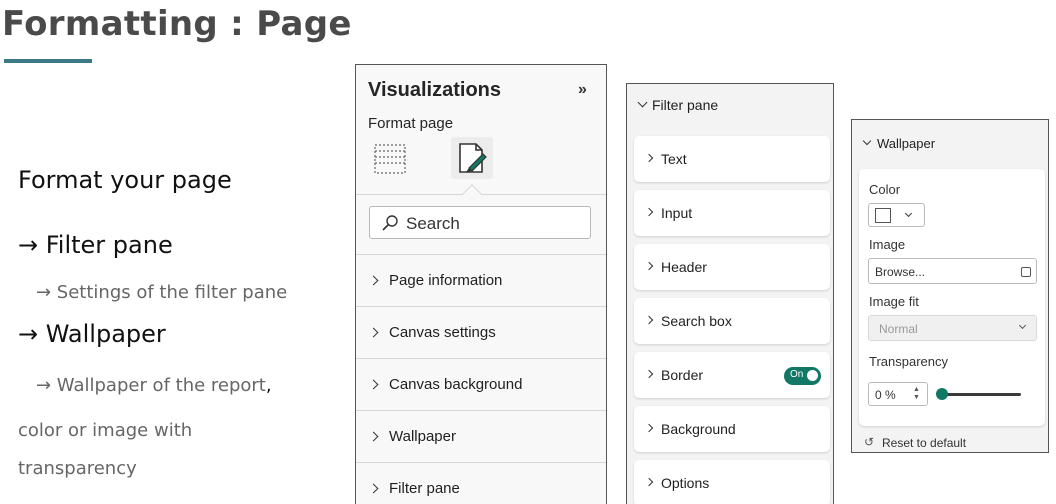 The height and width of the screenshot is (504, 1056). What do you see at coordinates (411, 123) in the screenshot?
I see `format-page-subtitle: Format page` at bounding box center [411, 123].